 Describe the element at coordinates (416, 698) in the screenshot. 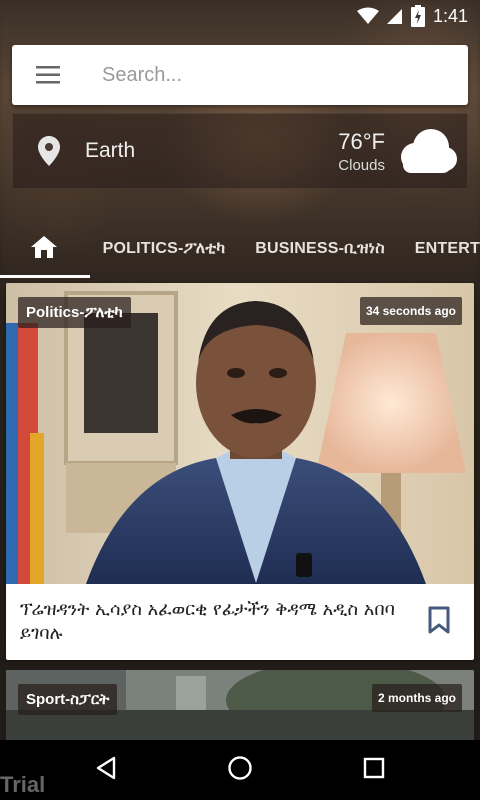

I see `time-badge: 2 months ago` at that location.